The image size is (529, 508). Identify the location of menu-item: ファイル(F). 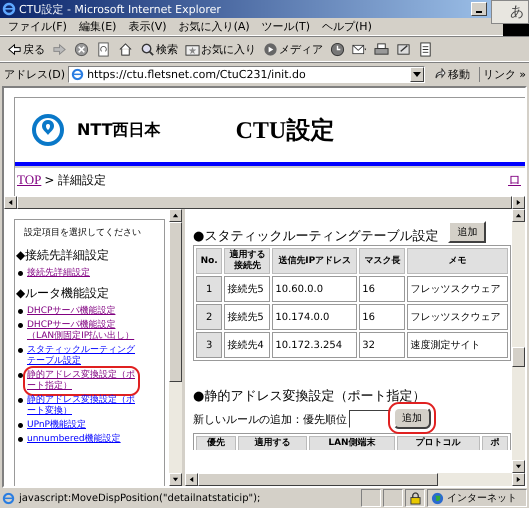
(37, 26).